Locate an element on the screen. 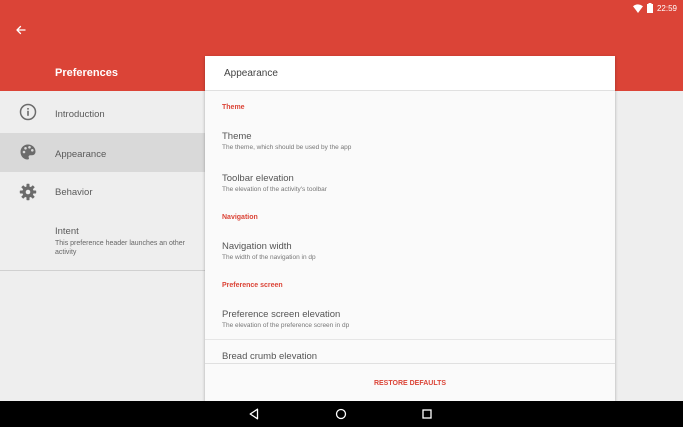  restore-defaults-button: RESTORE DEFAULTS is located at coordinates (410, 383).